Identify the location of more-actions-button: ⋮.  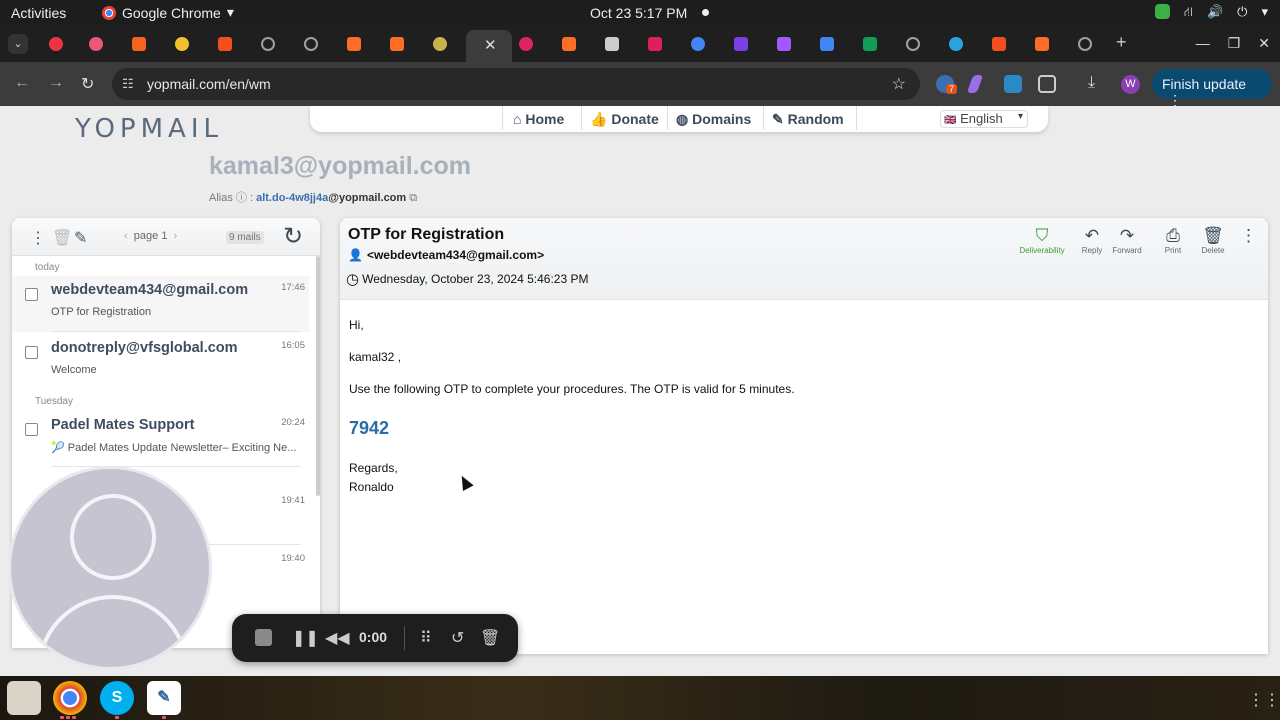
(1248, 236).